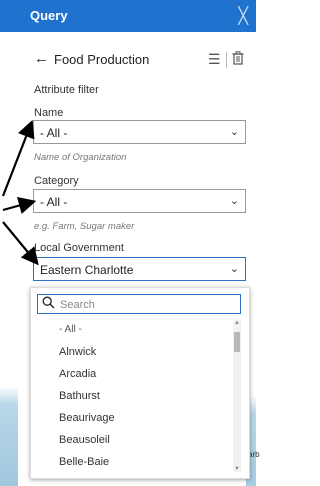 The height and width of the screenshot is (486, 320). I want to click on annotation-arrow-local-government, so click(20, 243).